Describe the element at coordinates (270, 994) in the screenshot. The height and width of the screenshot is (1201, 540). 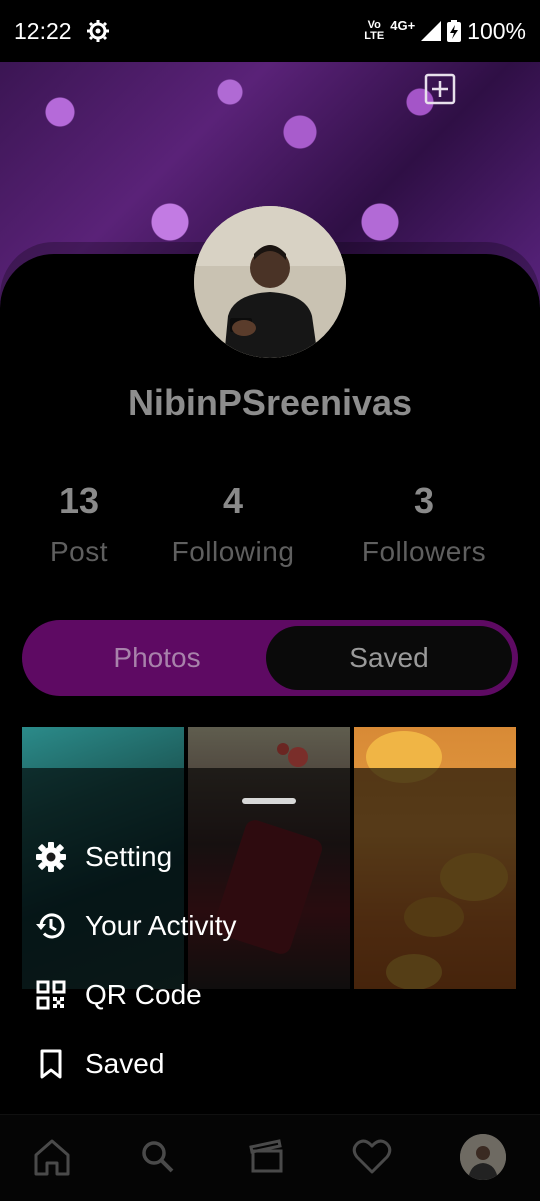
I see `menu-item-qr-code: QR Code` at that location.